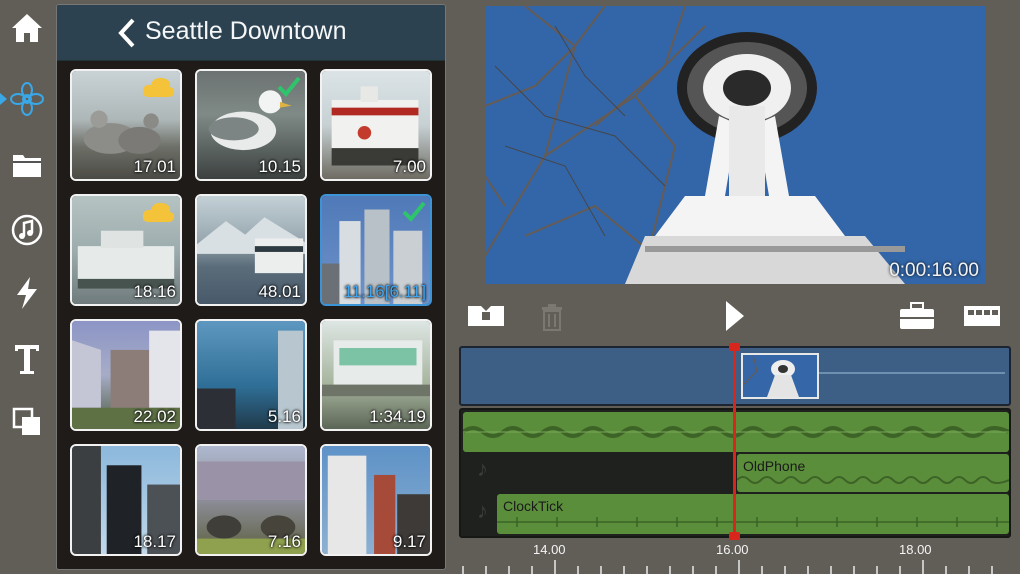 This screenshot has width=1020, height=574. I want to click on ruler-label: 14.00, so click(549, 549).